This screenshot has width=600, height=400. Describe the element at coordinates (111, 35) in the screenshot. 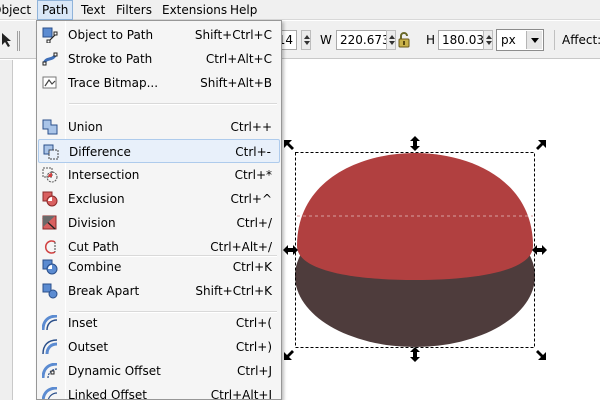

I see `menu-item-label: Object to Path` at that location.